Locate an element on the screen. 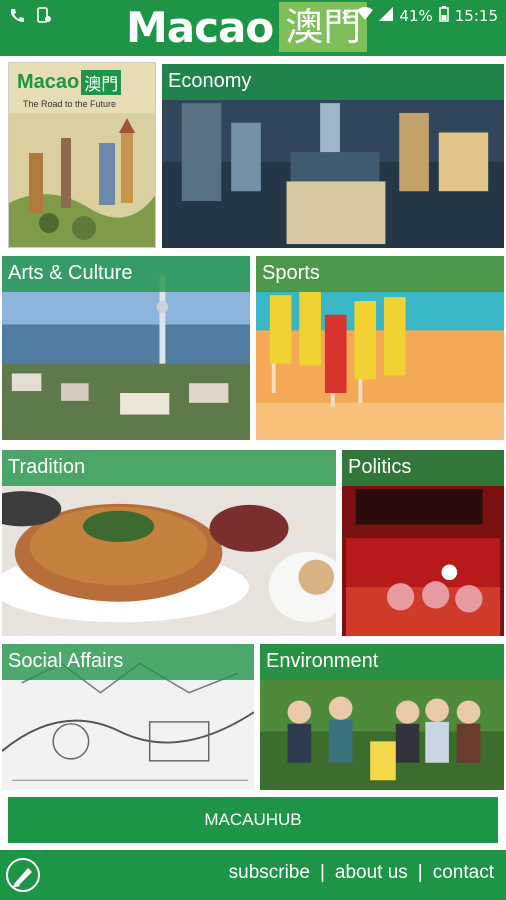  tile-social-affairs: Social Affairs is located at coordinates (128, 717).